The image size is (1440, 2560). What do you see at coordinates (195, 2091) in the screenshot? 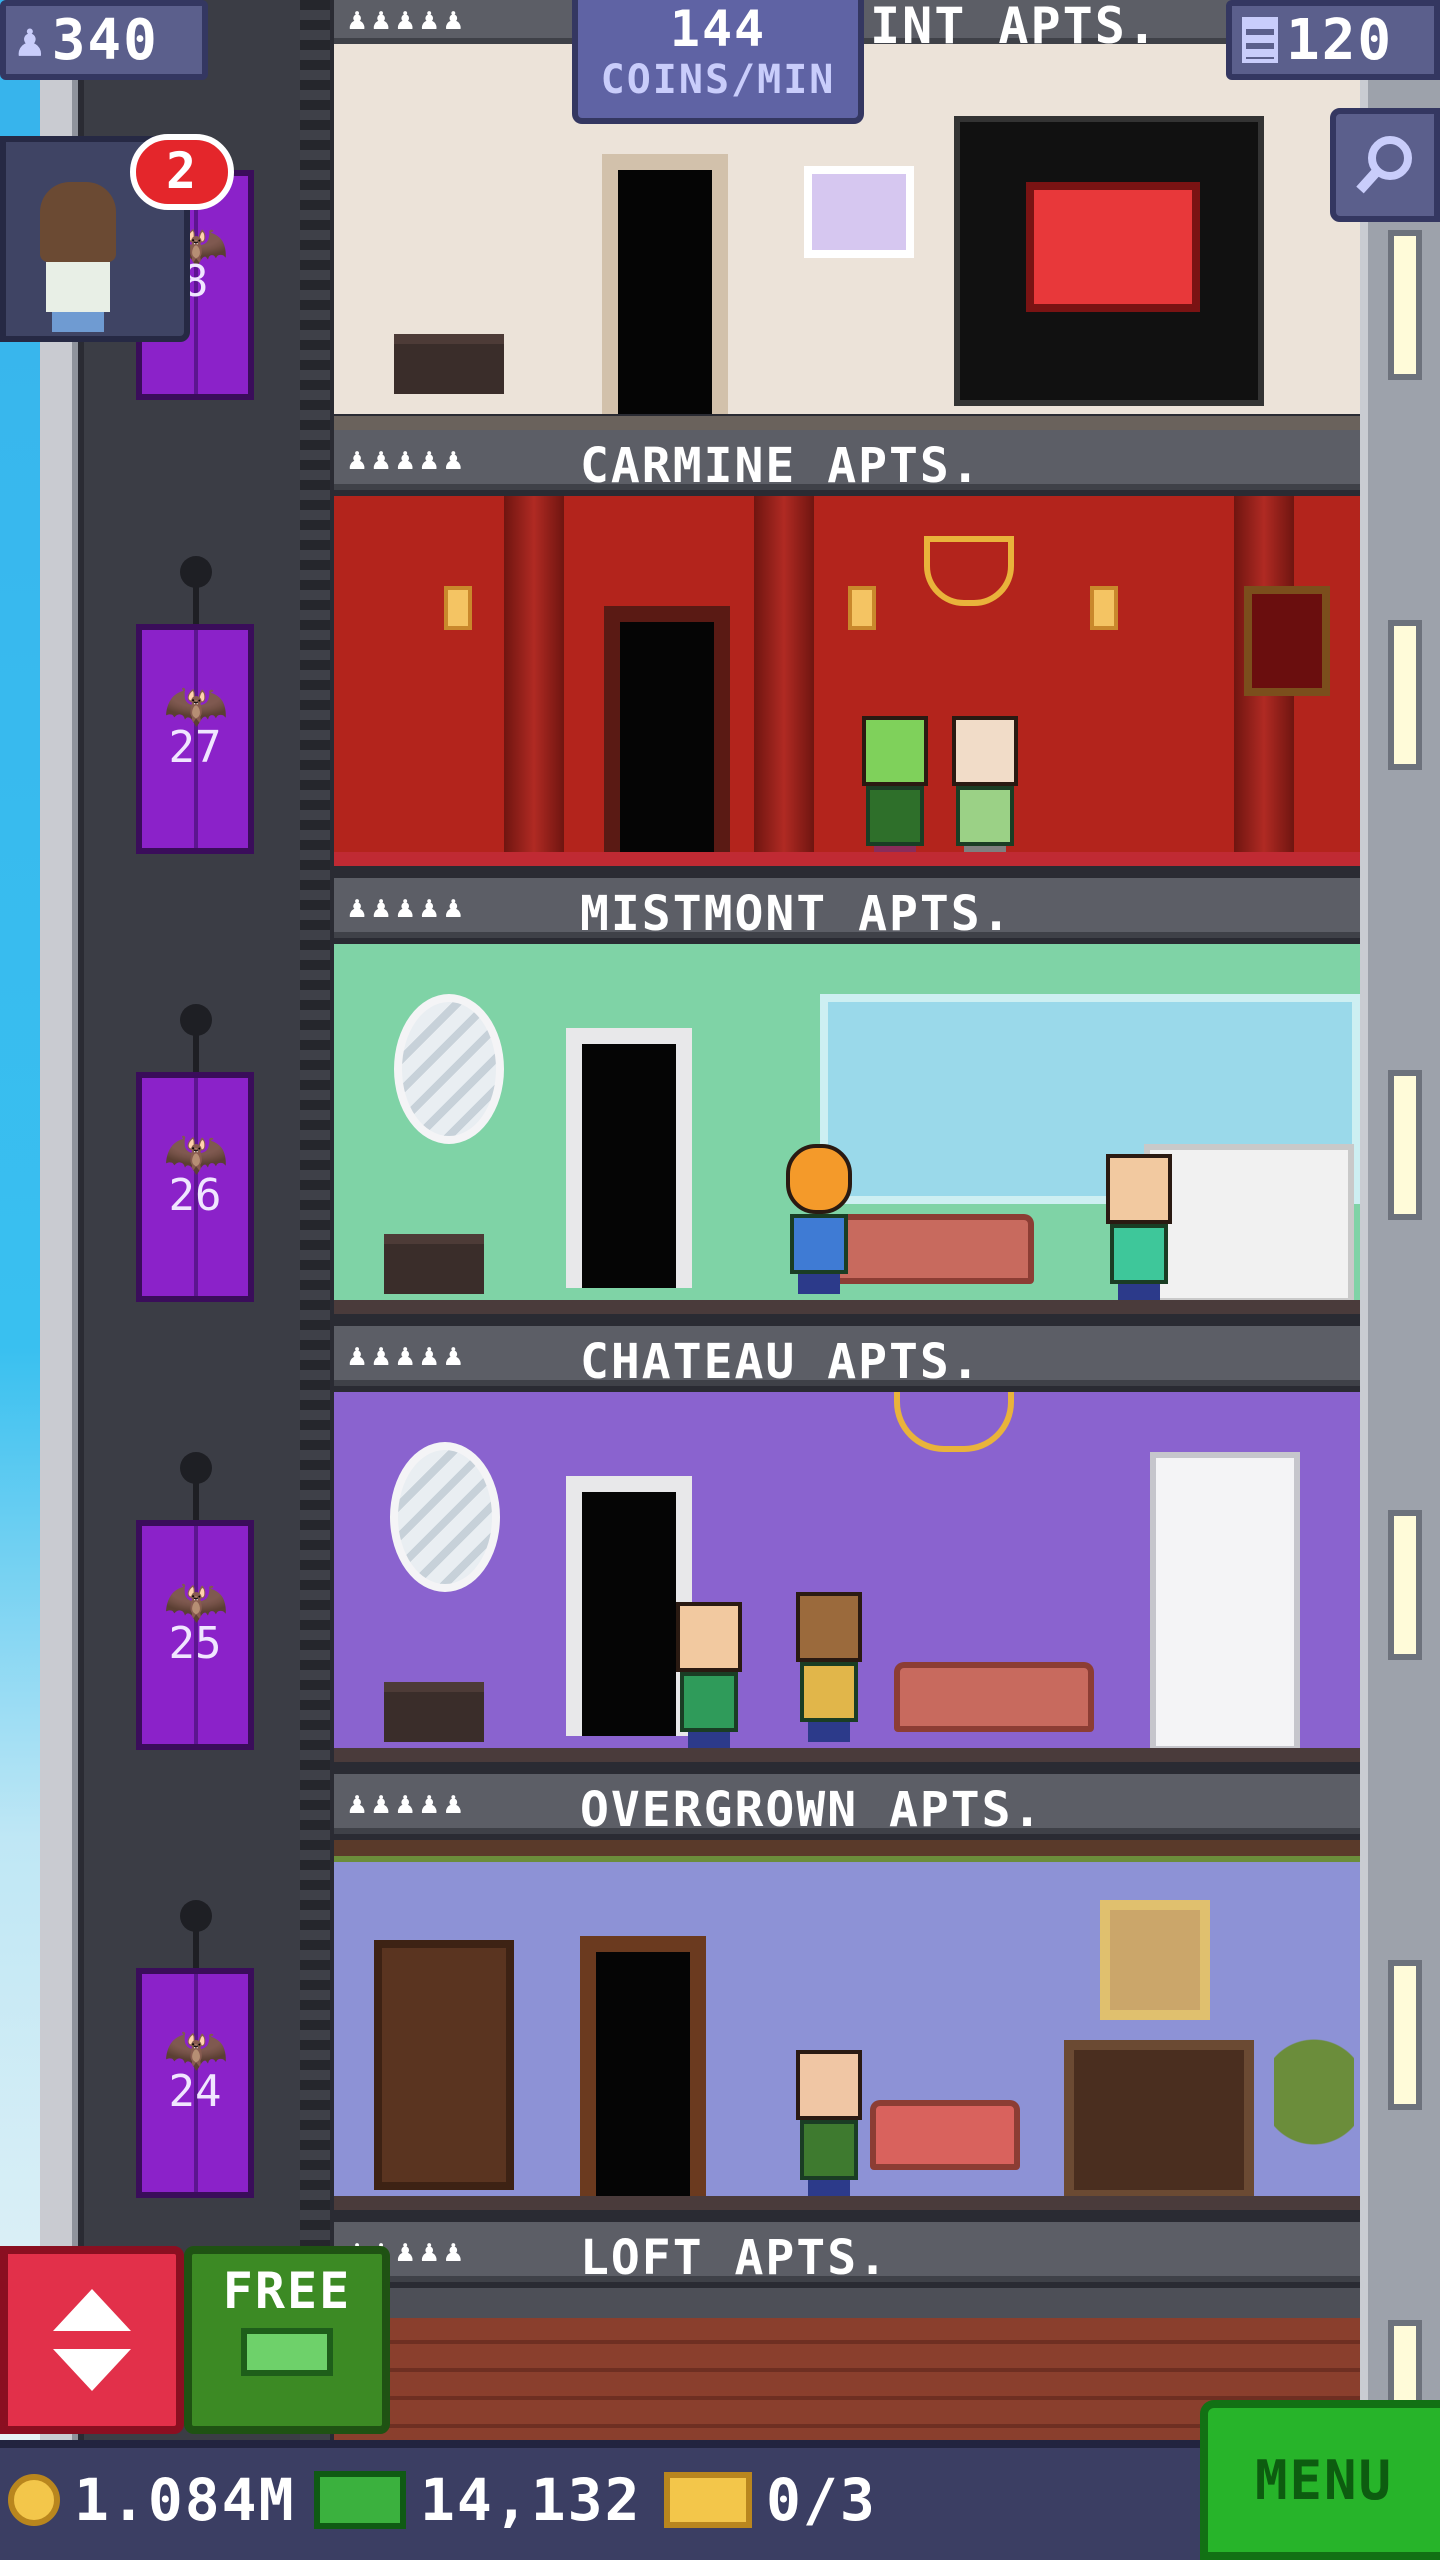
I see `elevator-floor-number: 24` at bounding box center [195, 2091].